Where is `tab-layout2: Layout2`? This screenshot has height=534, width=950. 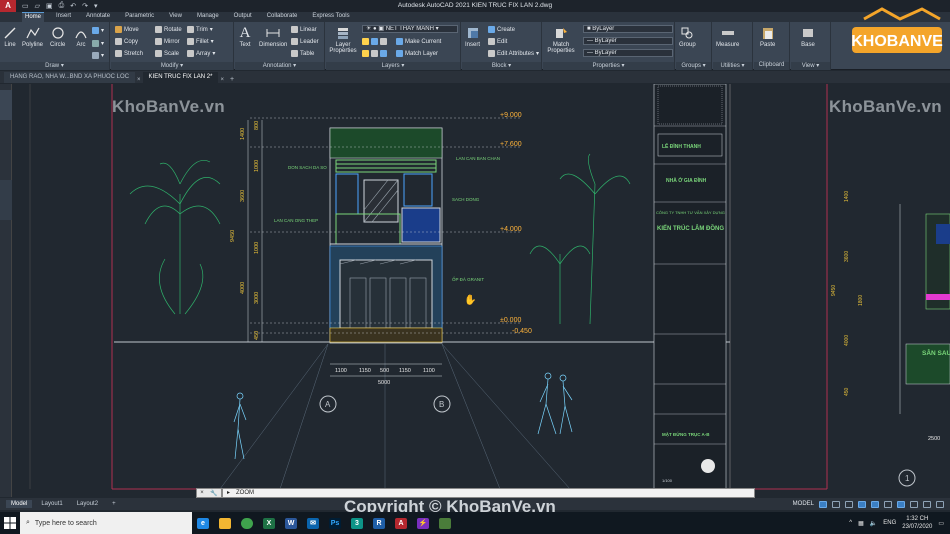
tab-layout2: Layout2 is located at coordinates (87, 504).